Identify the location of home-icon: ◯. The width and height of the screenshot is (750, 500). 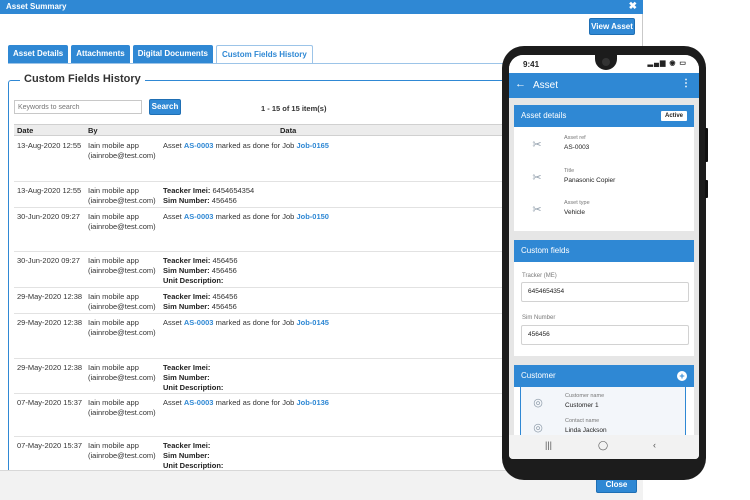
(603, 445).